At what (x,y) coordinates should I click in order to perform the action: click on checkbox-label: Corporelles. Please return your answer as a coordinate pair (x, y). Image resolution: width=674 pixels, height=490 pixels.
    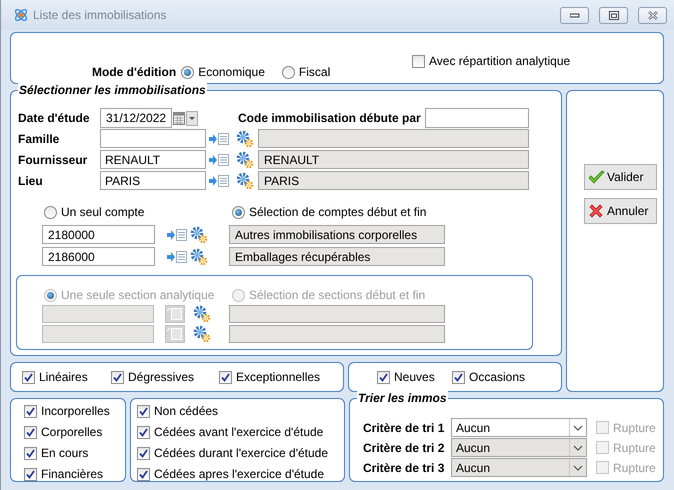
    Looking at the image, I should click on (71, 432).